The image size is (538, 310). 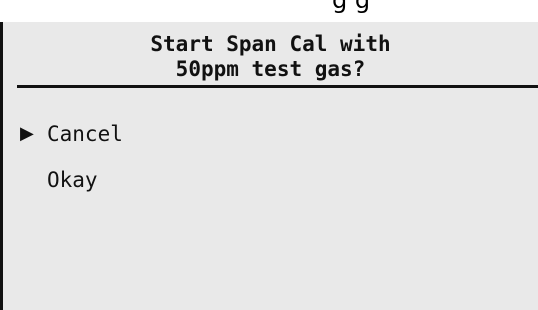 What do you see at coordinates (270, 143) in the screenshot?
I see `menu-item-cancel: ▶ Cancel` at bounding box center [270, 143].